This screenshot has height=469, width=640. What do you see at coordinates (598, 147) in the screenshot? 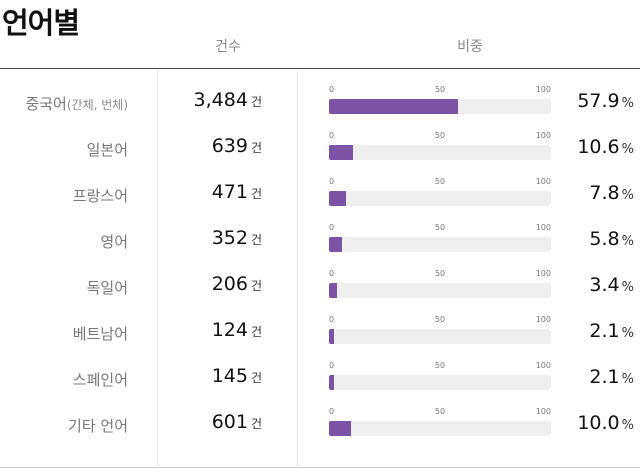
I see `percent-number: 10.6` at bounding box center [598, 147].